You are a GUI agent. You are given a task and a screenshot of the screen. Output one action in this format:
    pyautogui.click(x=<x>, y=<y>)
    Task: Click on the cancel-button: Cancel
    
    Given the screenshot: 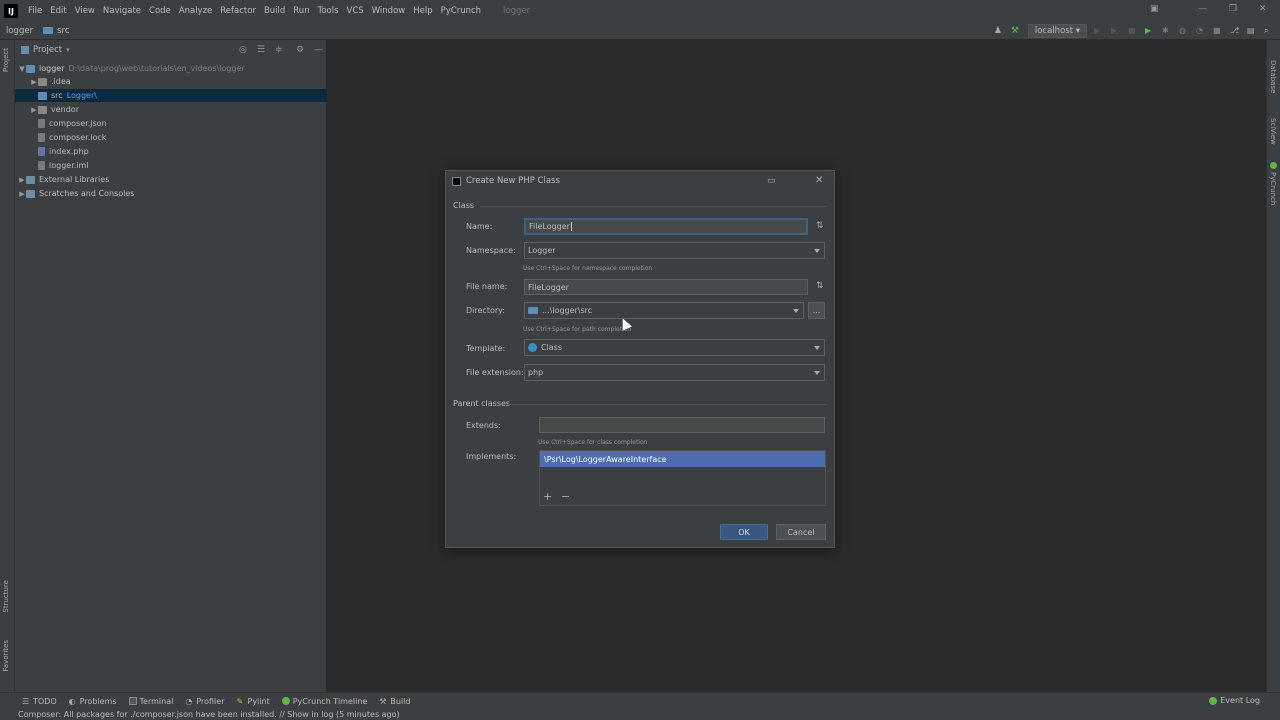 What is the action you would take?
    pyautogui.click(x=801, y=532)
    